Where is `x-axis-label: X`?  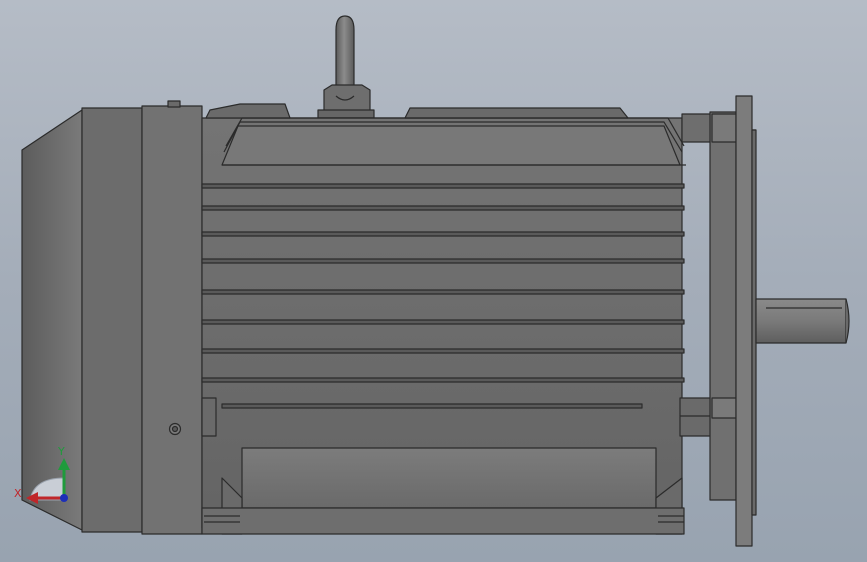
x-axis-label: X is located at coordinates (18, 493).